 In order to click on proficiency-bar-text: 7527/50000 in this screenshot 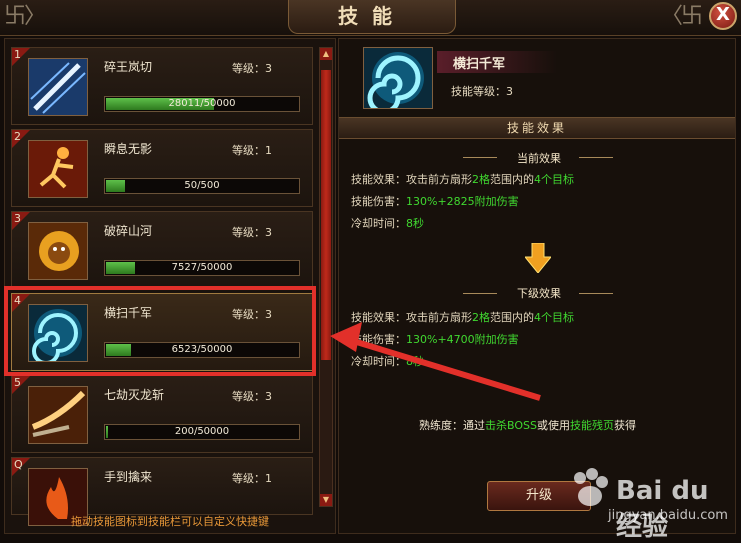, I will do `click(202, 267)`.